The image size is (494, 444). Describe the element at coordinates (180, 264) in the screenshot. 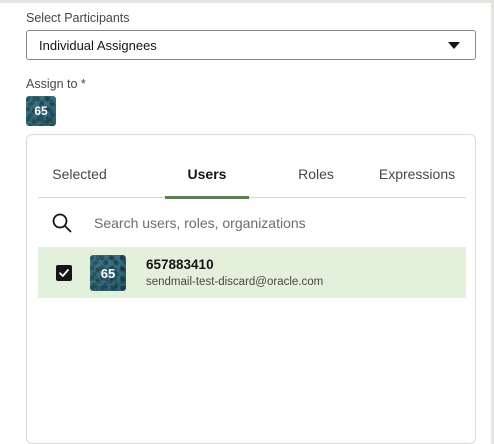

I see `user-name: 657883410` at that location.